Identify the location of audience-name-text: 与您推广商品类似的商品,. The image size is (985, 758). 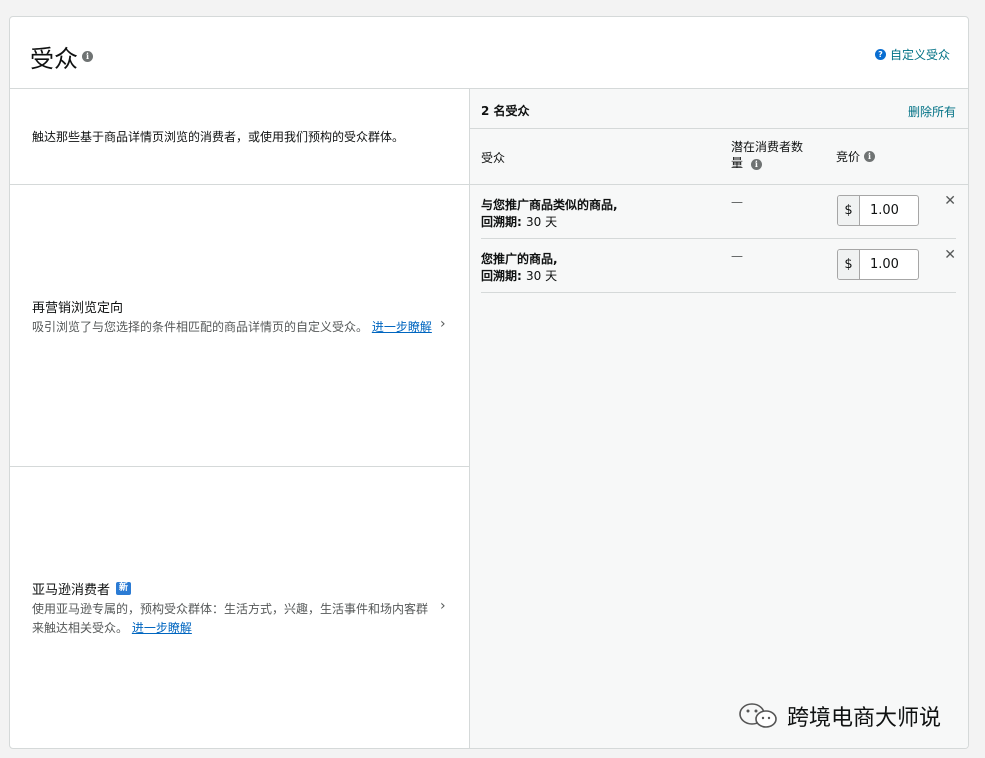
(549, 205).